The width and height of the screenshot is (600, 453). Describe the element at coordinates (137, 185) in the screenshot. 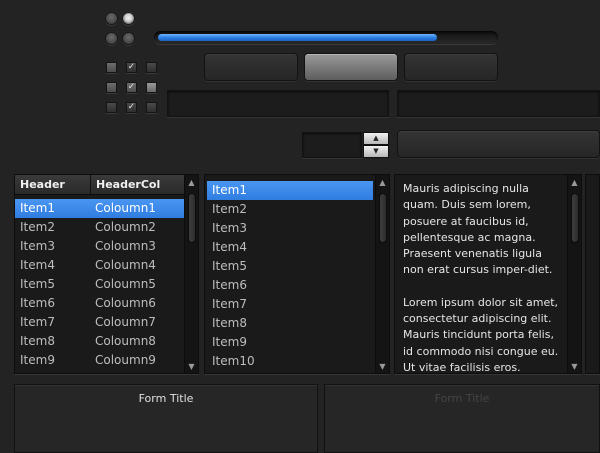

I see `table-header-2: HeaderCol` at that location.